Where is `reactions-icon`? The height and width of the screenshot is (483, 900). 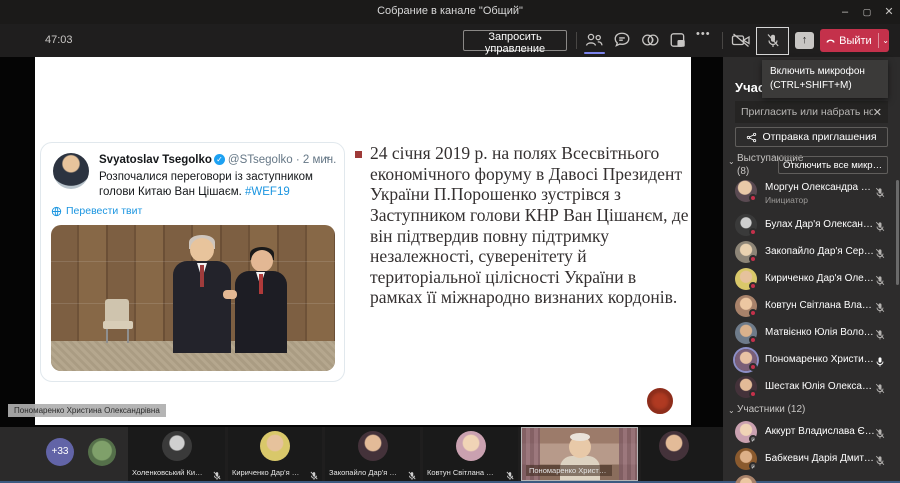
reactions-icon is located at coordinates (650, 40).